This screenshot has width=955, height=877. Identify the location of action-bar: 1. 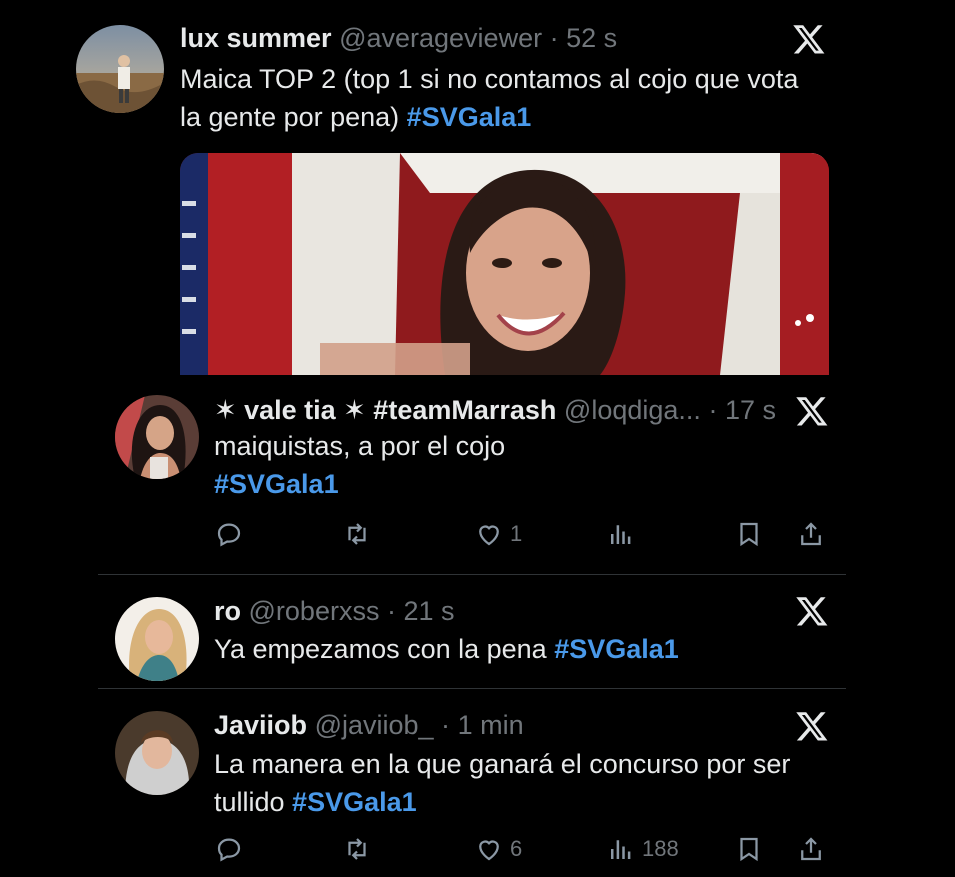
(524, 534).